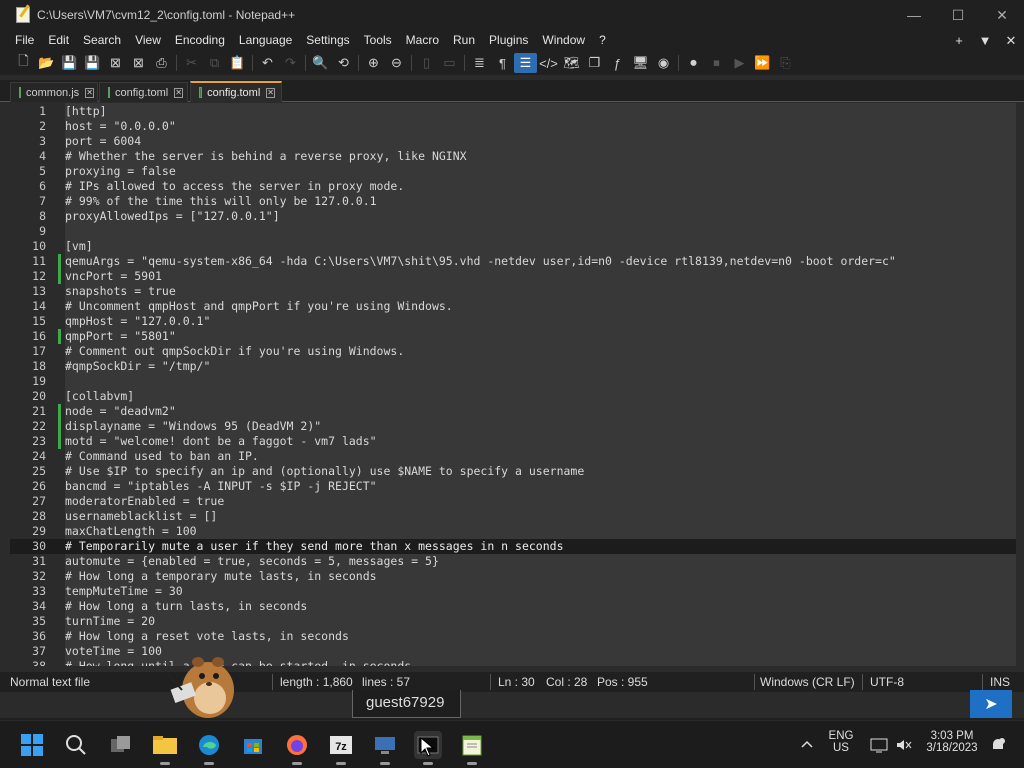 The height and width of the screenshot is (768, 1024). I want to click on menu-macro: Macro, so click(422, 40).